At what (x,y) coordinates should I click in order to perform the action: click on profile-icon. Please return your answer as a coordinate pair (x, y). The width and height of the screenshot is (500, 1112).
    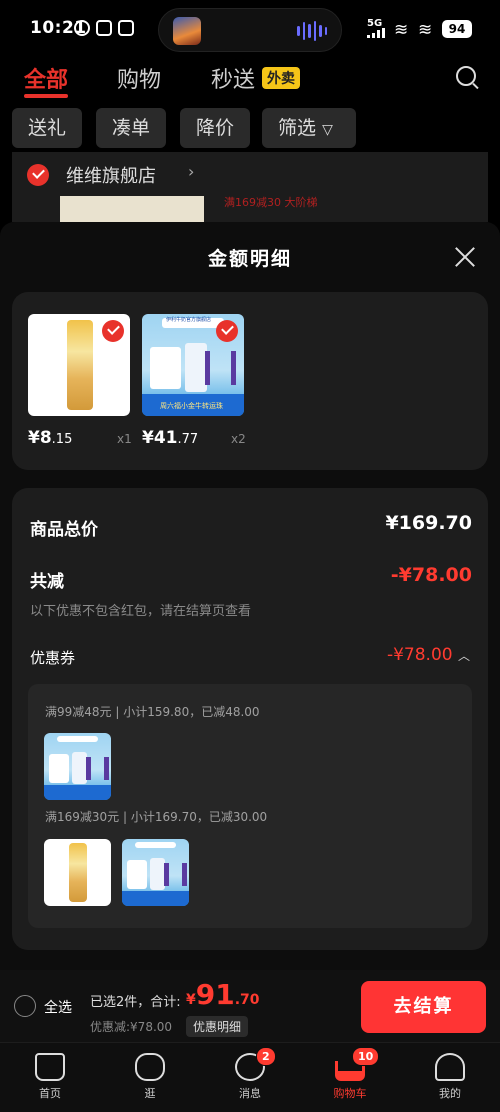
    Looking at the image, I should click on (450, 1067).